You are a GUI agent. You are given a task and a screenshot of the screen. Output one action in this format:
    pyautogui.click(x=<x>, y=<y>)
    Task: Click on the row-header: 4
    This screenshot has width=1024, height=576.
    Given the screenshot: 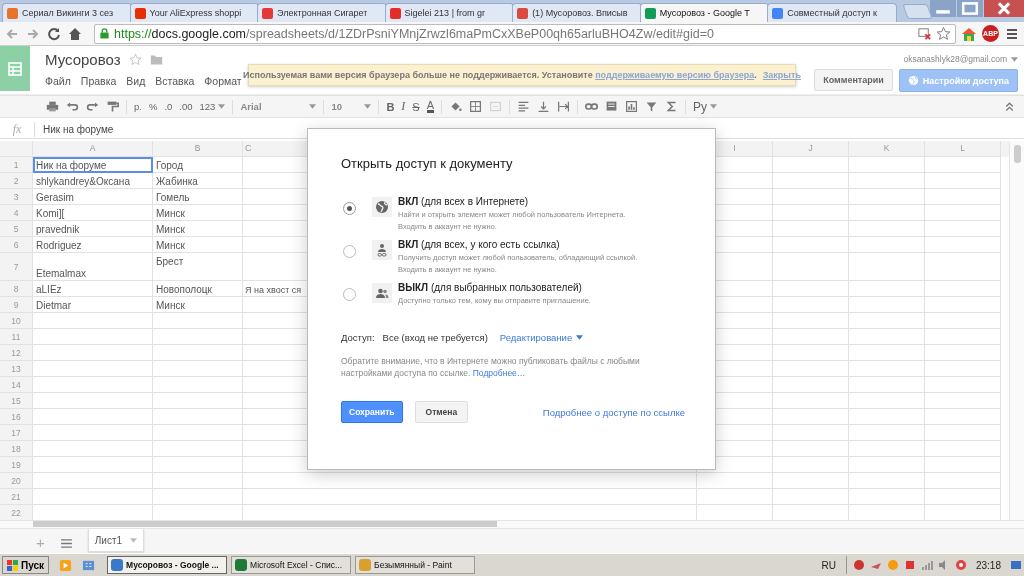 What is the action you would take?
    pyautogui.click(x=16, y=213)
    